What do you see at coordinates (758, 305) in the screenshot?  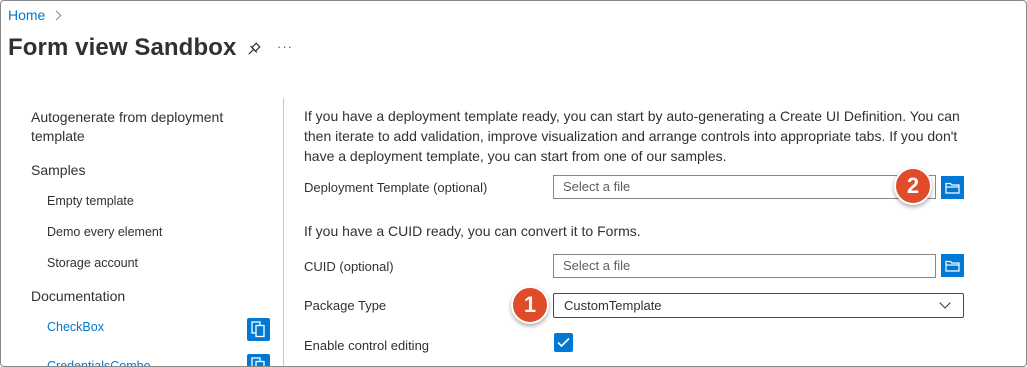 I see `package-type-dropdown: CustomTemplate` at bounding box center [758, 305].